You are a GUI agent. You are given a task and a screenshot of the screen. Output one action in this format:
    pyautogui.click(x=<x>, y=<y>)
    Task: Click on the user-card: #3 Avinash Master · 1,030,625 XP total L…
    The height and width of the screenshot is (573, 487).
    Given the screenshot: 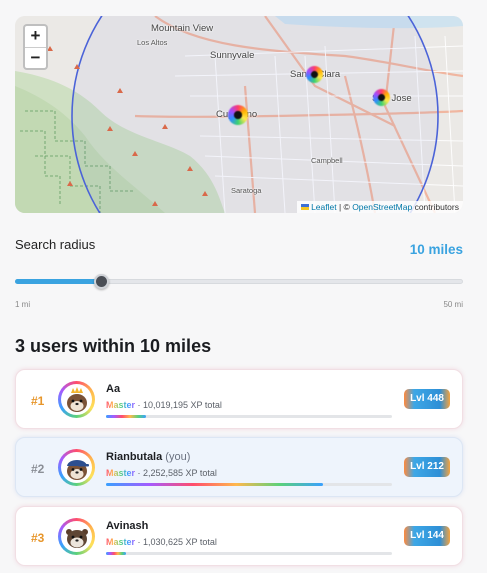 What is the action you would take?
    pyautogui.click(x=239, y=536)
    